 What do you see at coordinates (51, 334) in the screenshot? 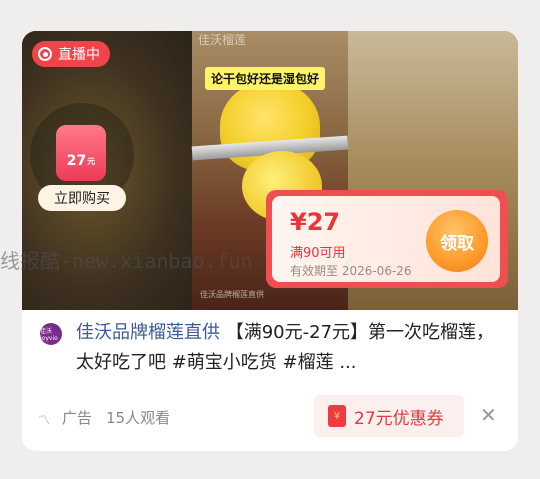
I see `brand-logo: 佳沃 joyvio` at bounding box center [51, 334].